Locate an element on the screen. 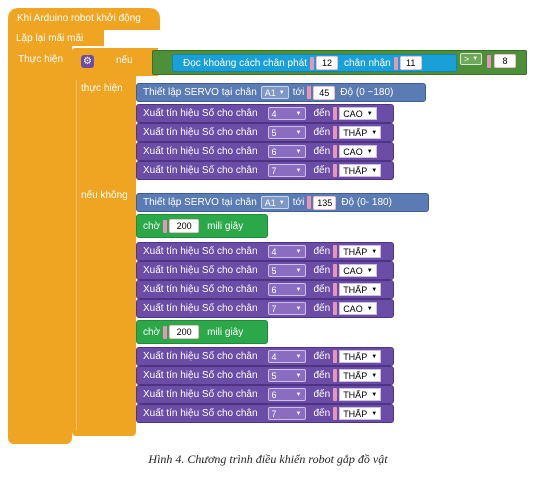 The height and width of the screenshot is (481, 536). servo-angle-field: 135 is located at coordinates (325, 202).